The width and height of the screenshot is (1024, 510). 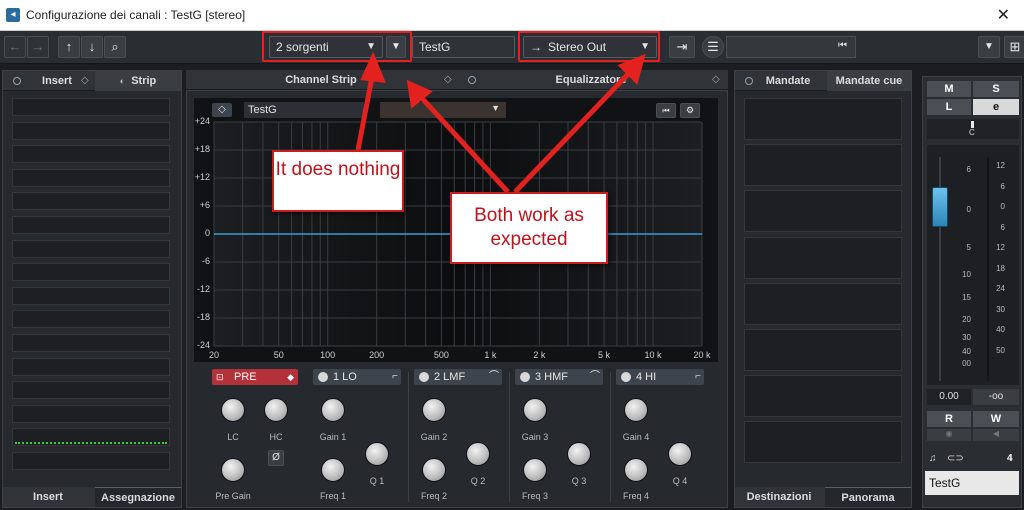 What do you see at coordinates (233, 410) in the screenshot?
I see `lc-knob` at bounding box center [233, 410].